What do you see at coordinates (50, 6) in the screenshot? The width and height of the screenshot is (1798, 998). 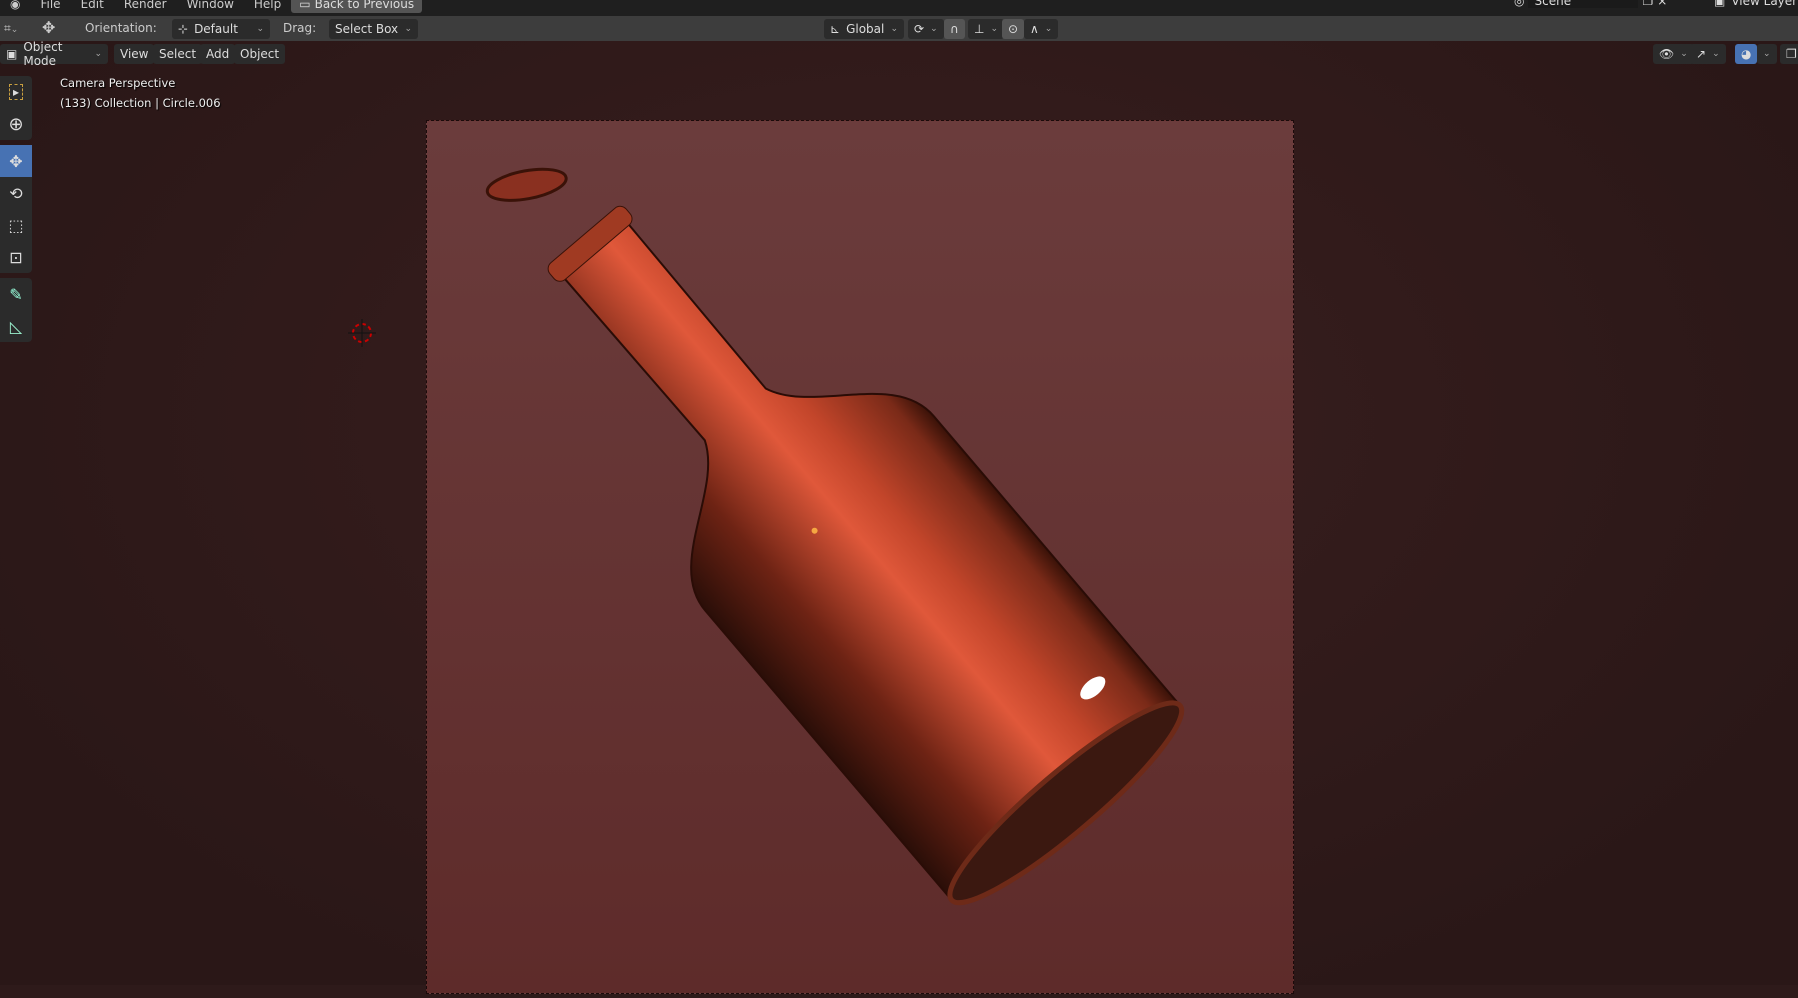 I see `menu-file: File` at bounding box center [50, 6].